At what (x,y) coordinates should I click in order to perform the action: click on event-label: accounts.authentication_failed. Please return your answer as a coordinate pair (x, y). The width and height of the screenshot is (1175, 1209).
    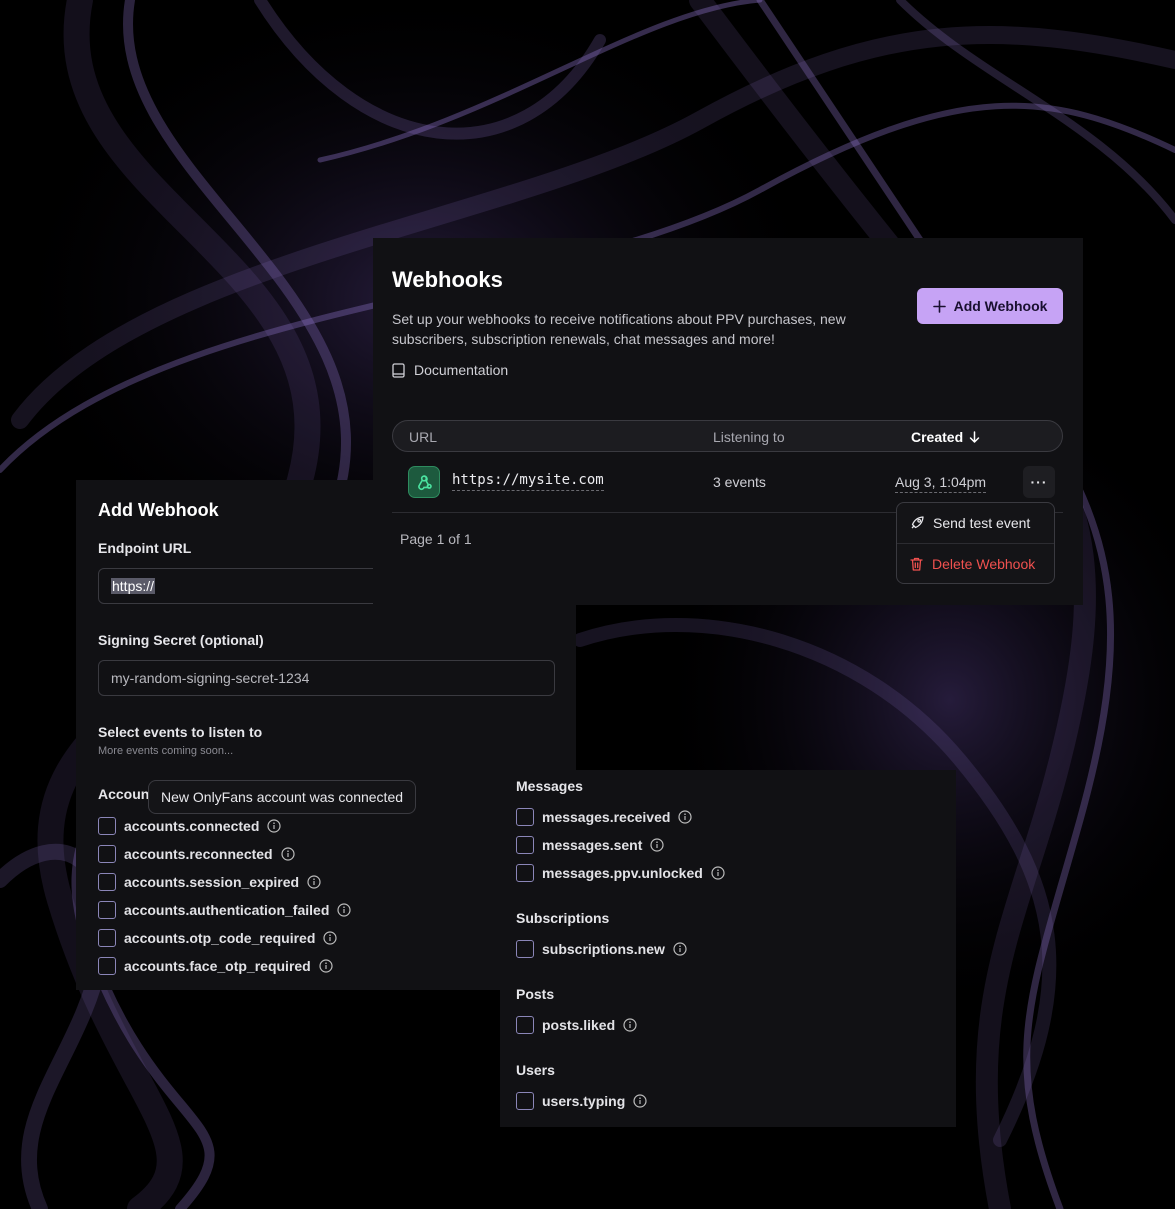
    Looking at the image, I should click on (227, 910).